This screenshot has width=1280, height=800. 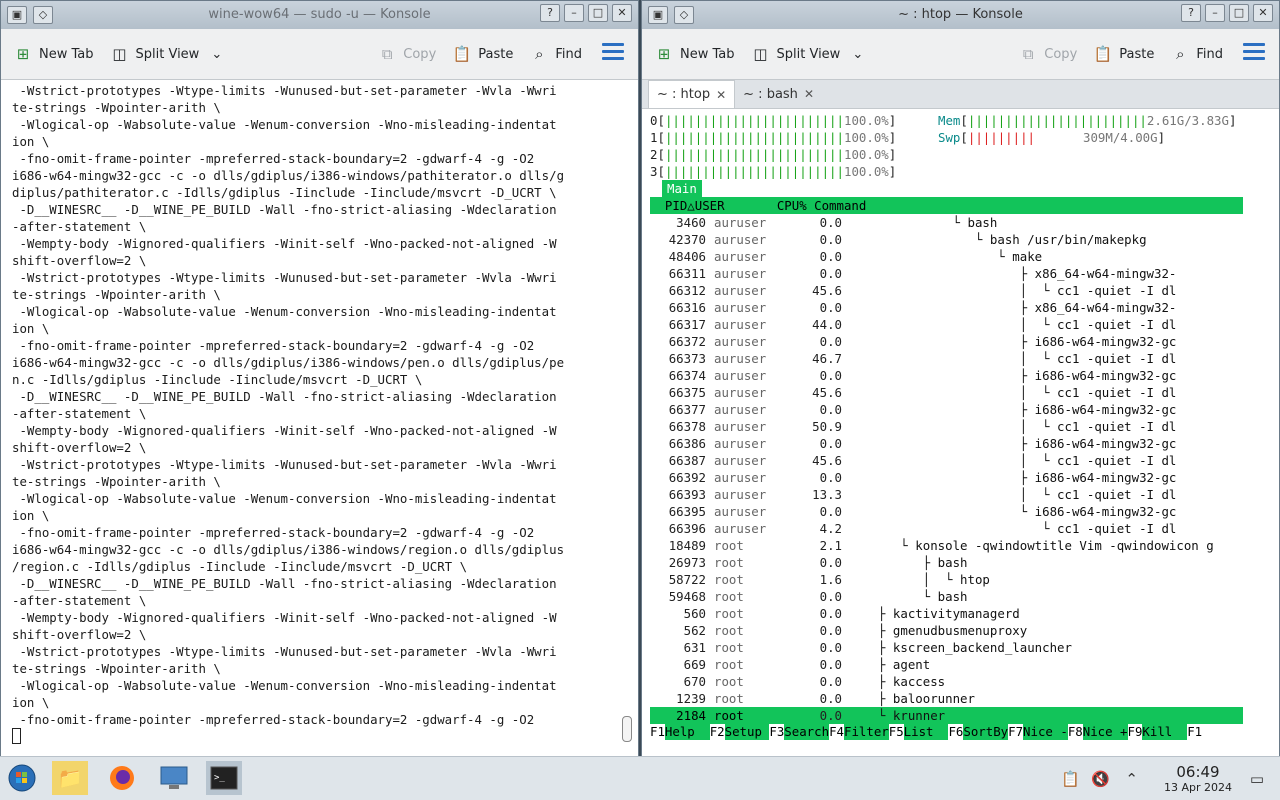 What do you see at coordinates (926, 731) in the screenshot?
I see `function-key-label: List` at bounding box center [926, 731].